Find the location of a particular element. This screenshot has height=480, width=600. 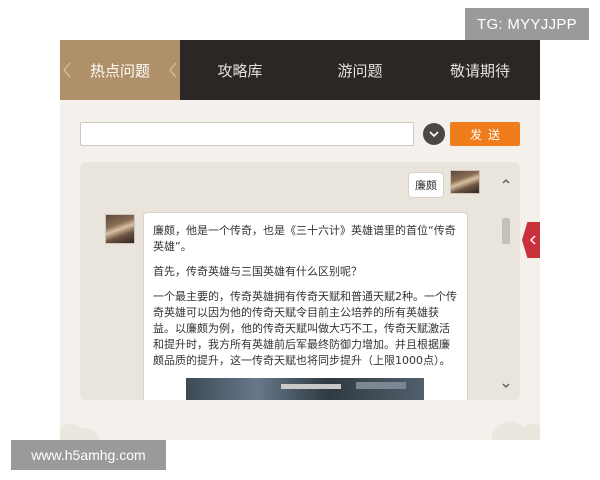

bot-avatar is located at coordinates (120, 229).